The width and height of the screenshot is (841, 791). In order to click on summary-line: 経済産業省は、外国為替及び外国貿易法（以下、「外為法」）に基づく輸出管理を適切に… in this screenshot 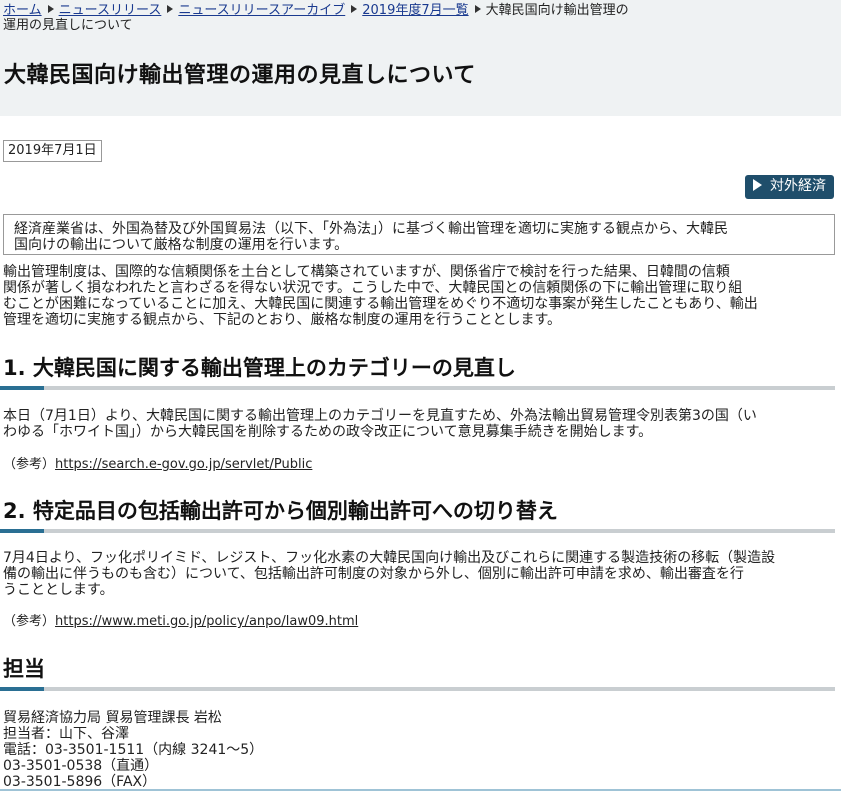, I will do `click(371, 229)`.